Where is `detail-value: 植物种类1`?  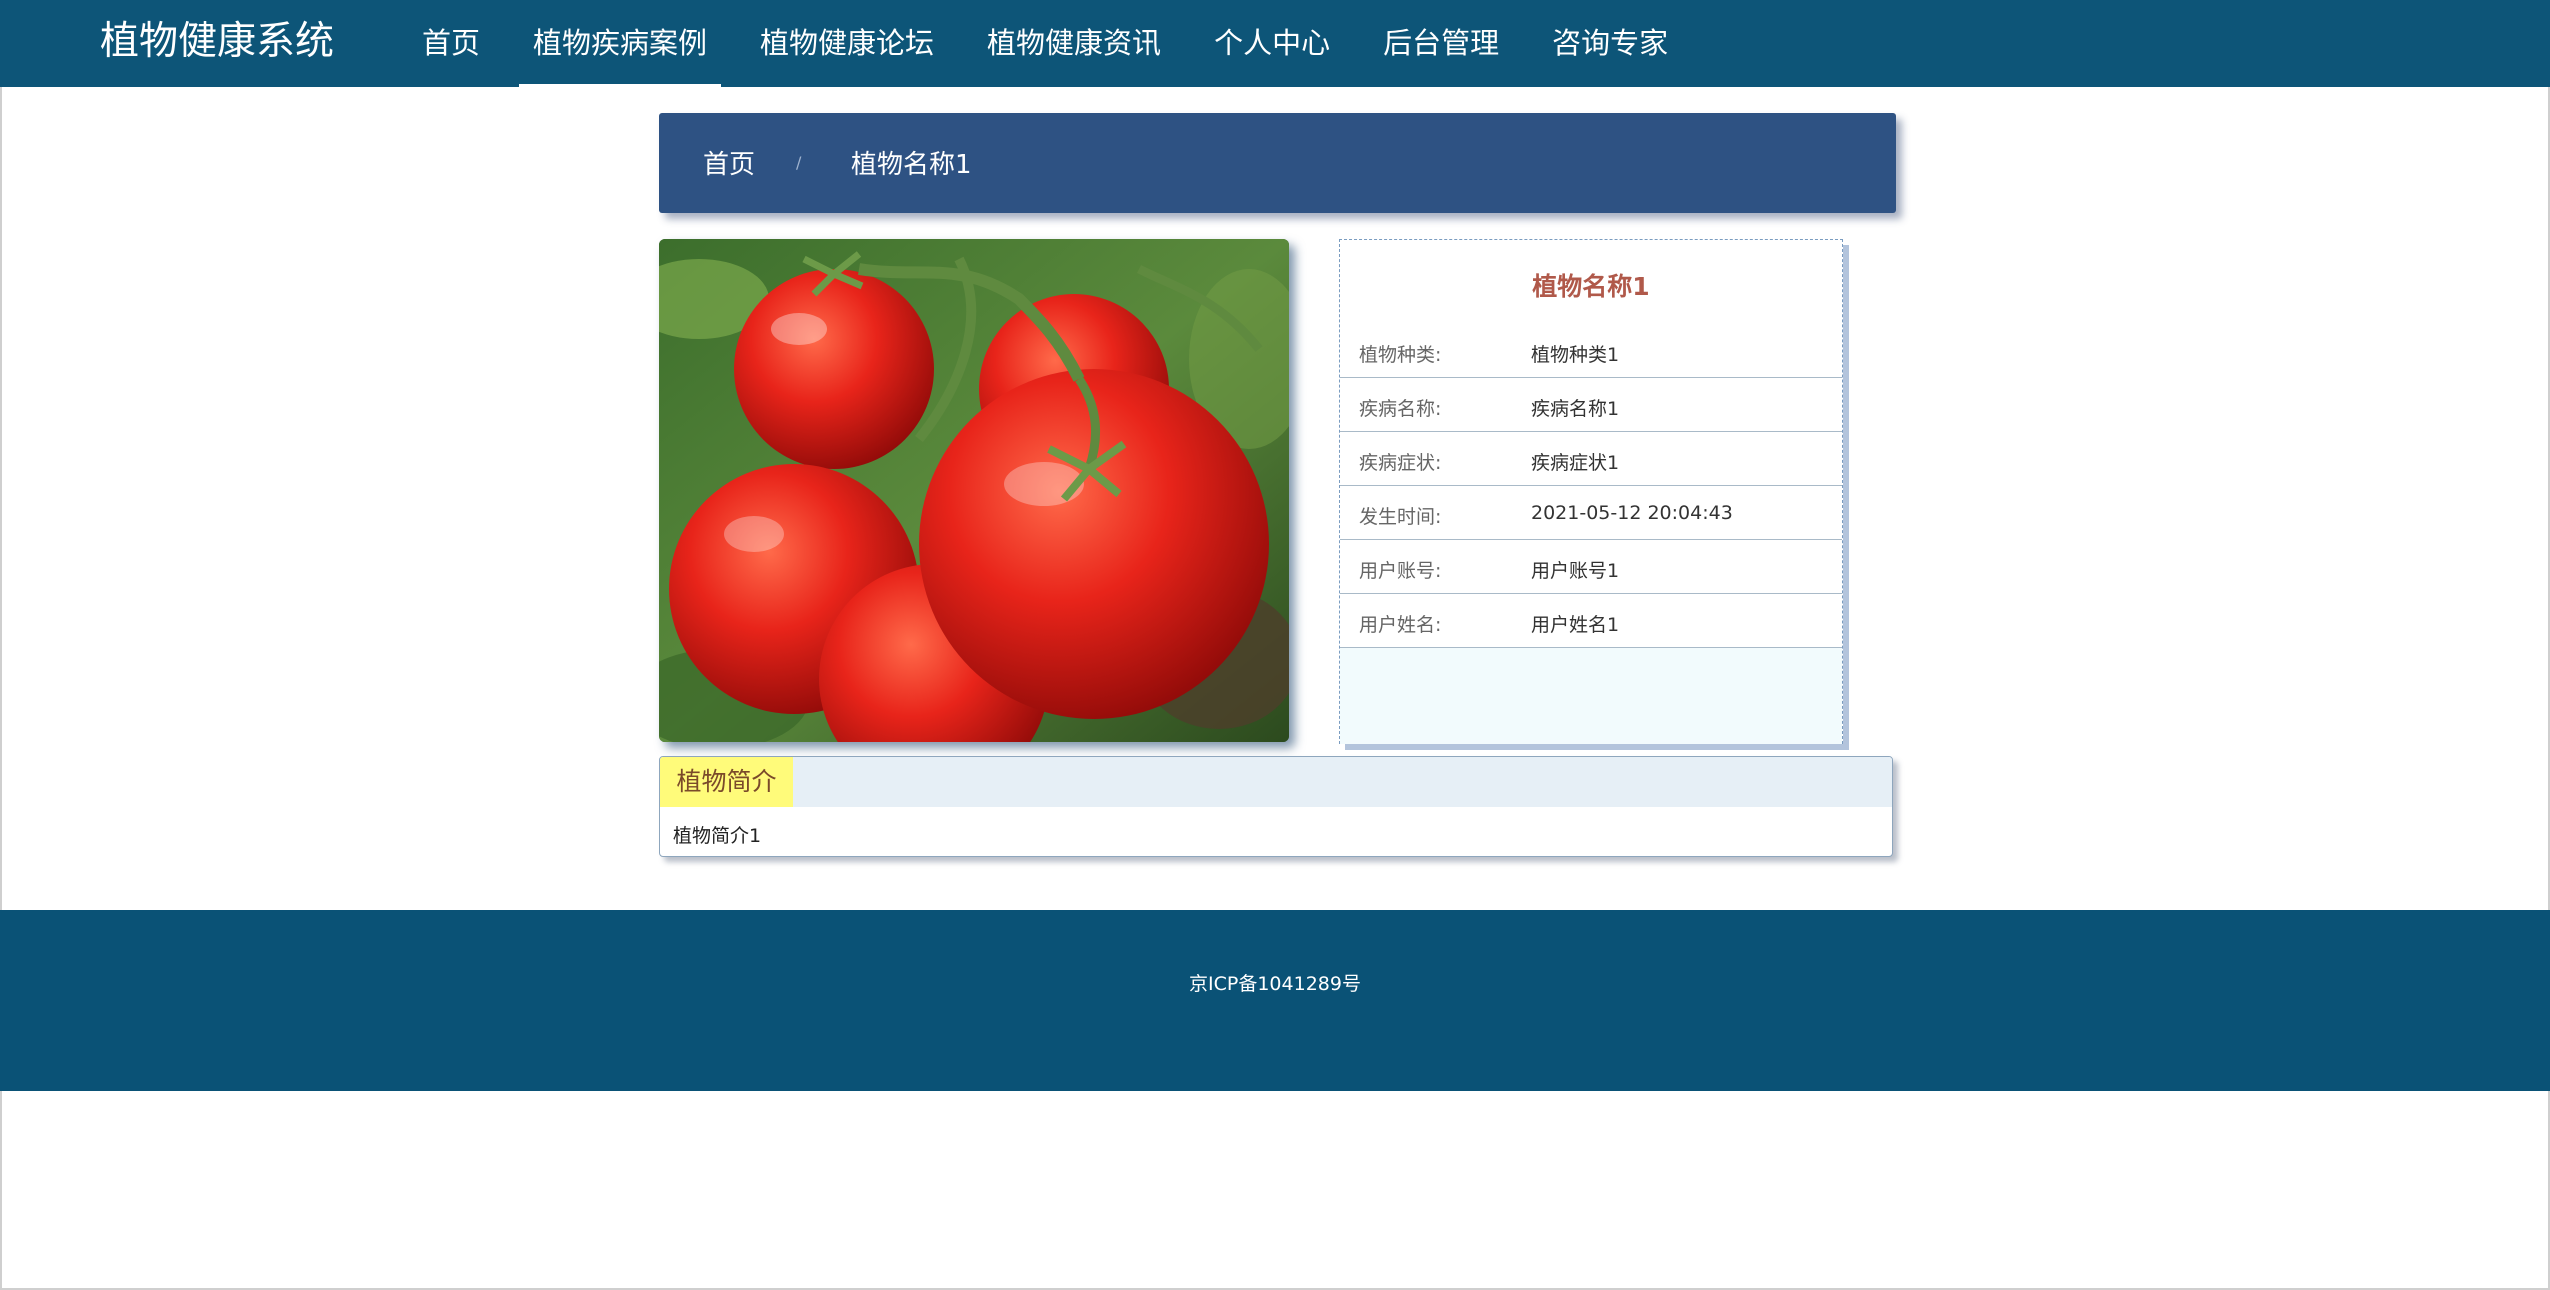
detail-value: 植物种类1 is located at coordinates (1575, 355).